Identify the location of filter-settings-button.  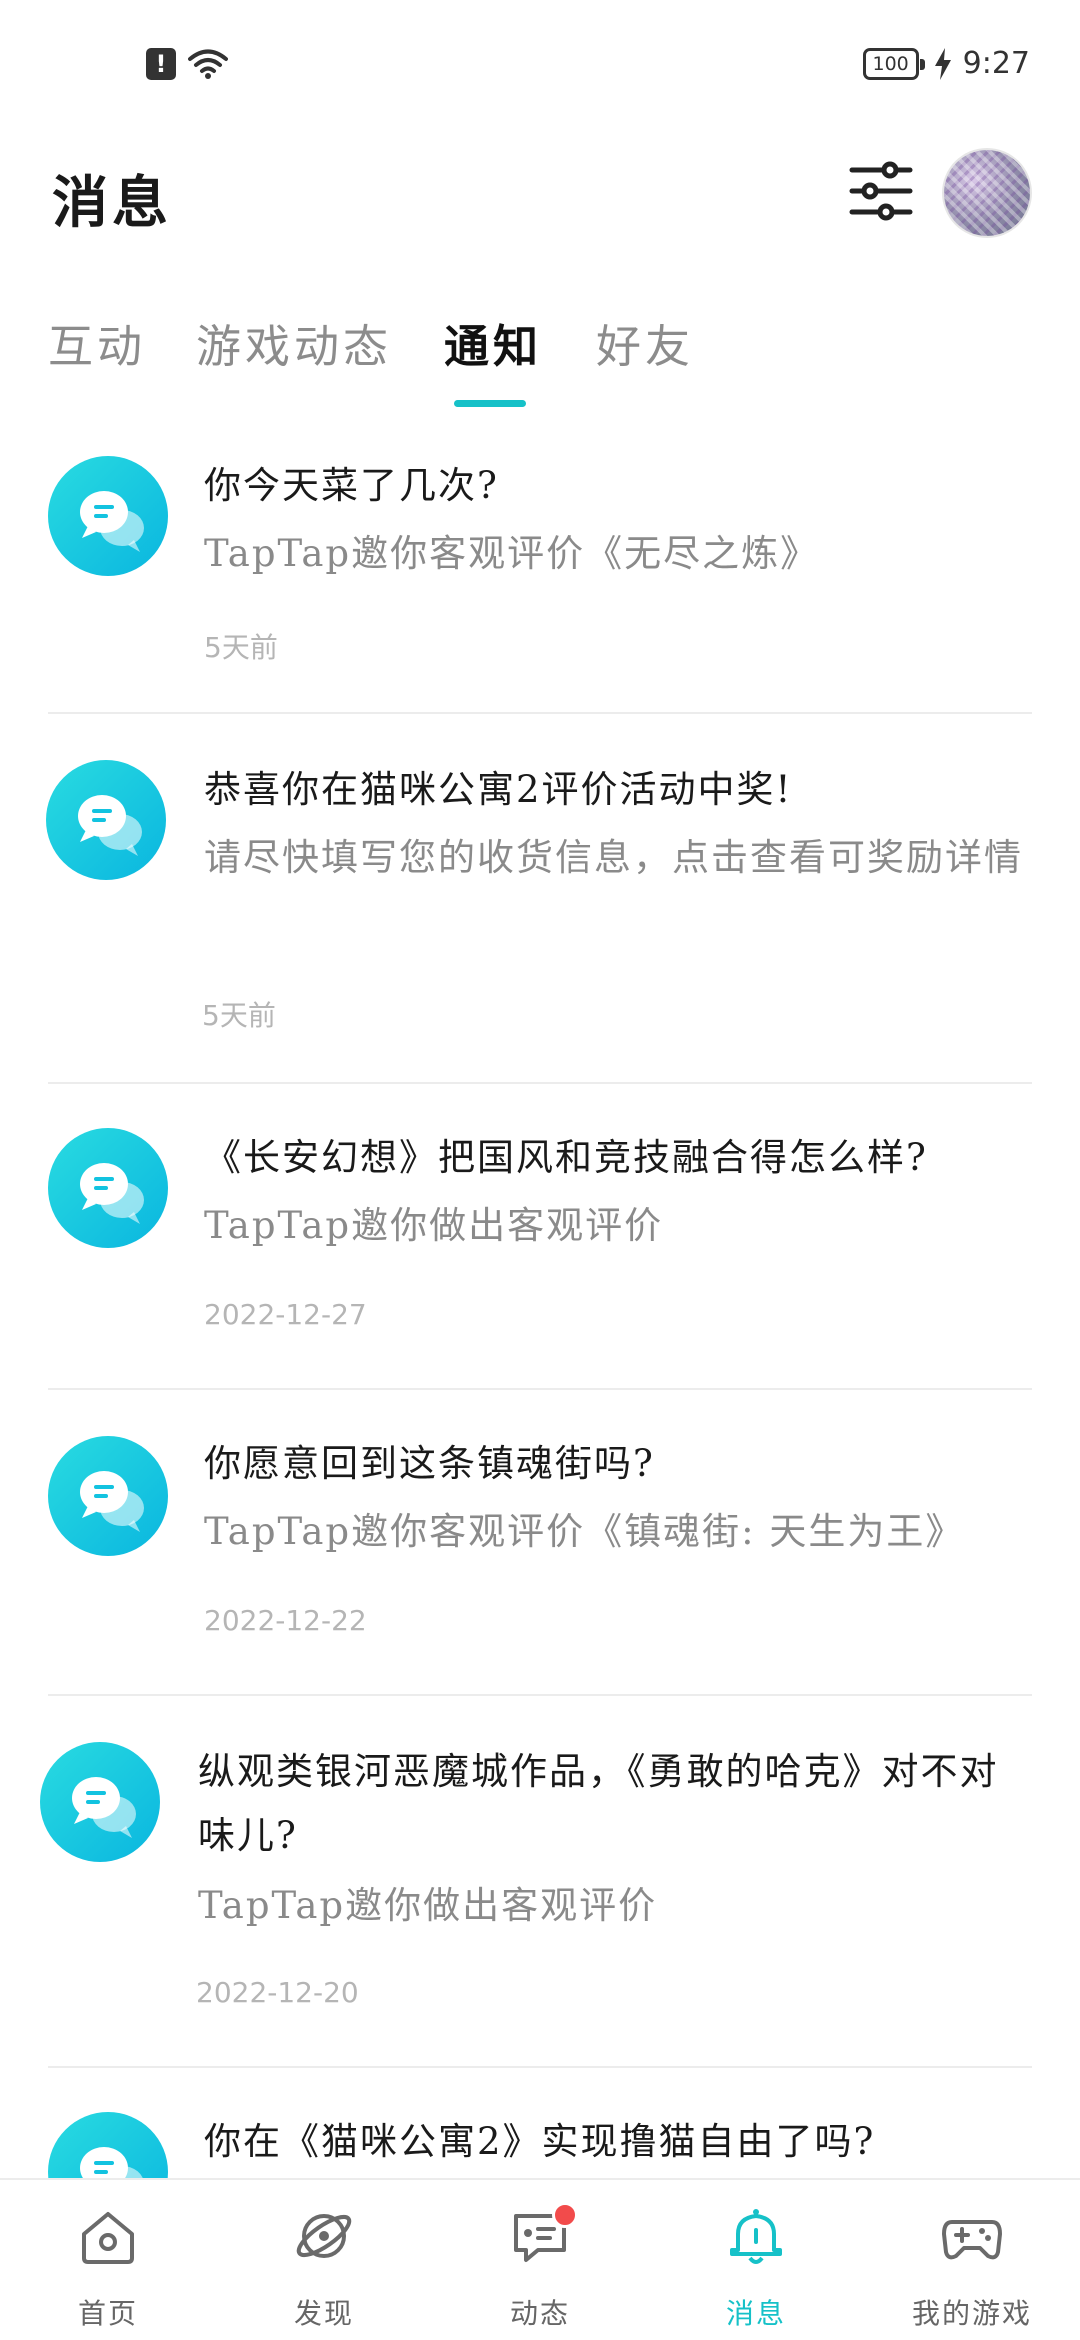
(881, 191).